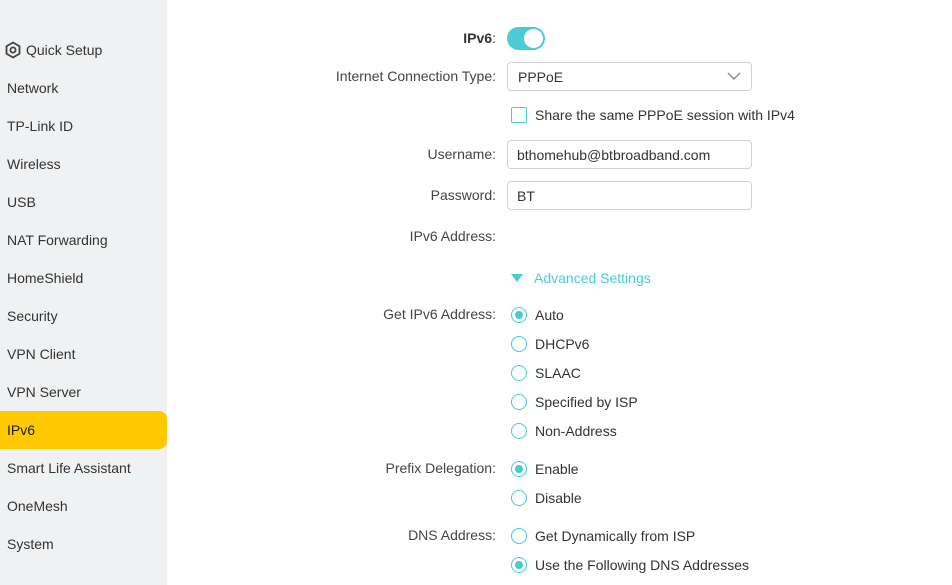 This screenshot has height=585, width=952. I want to click on dns-address-label: DNS Address:, so click(452, 535).